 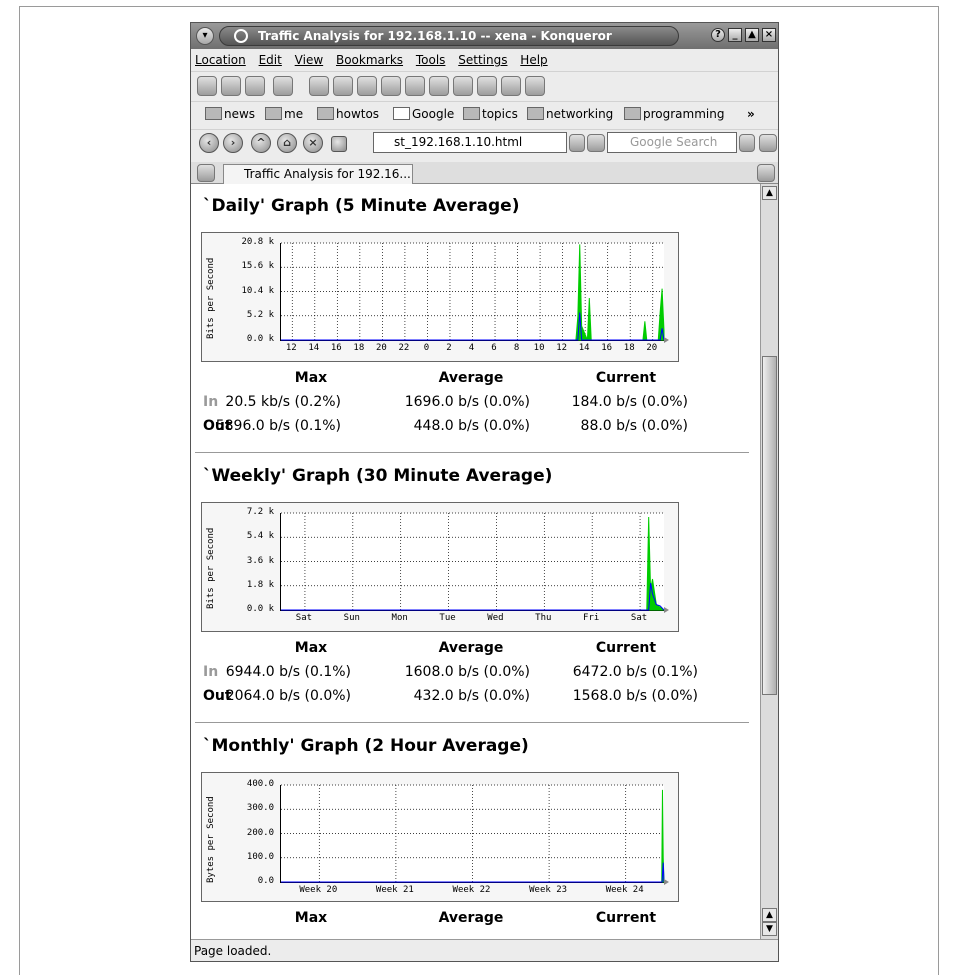 What do you see at coordinates (539, 348) in the screenshot?
I see `x-tick-label: 10` at bounding box center [539, 348].